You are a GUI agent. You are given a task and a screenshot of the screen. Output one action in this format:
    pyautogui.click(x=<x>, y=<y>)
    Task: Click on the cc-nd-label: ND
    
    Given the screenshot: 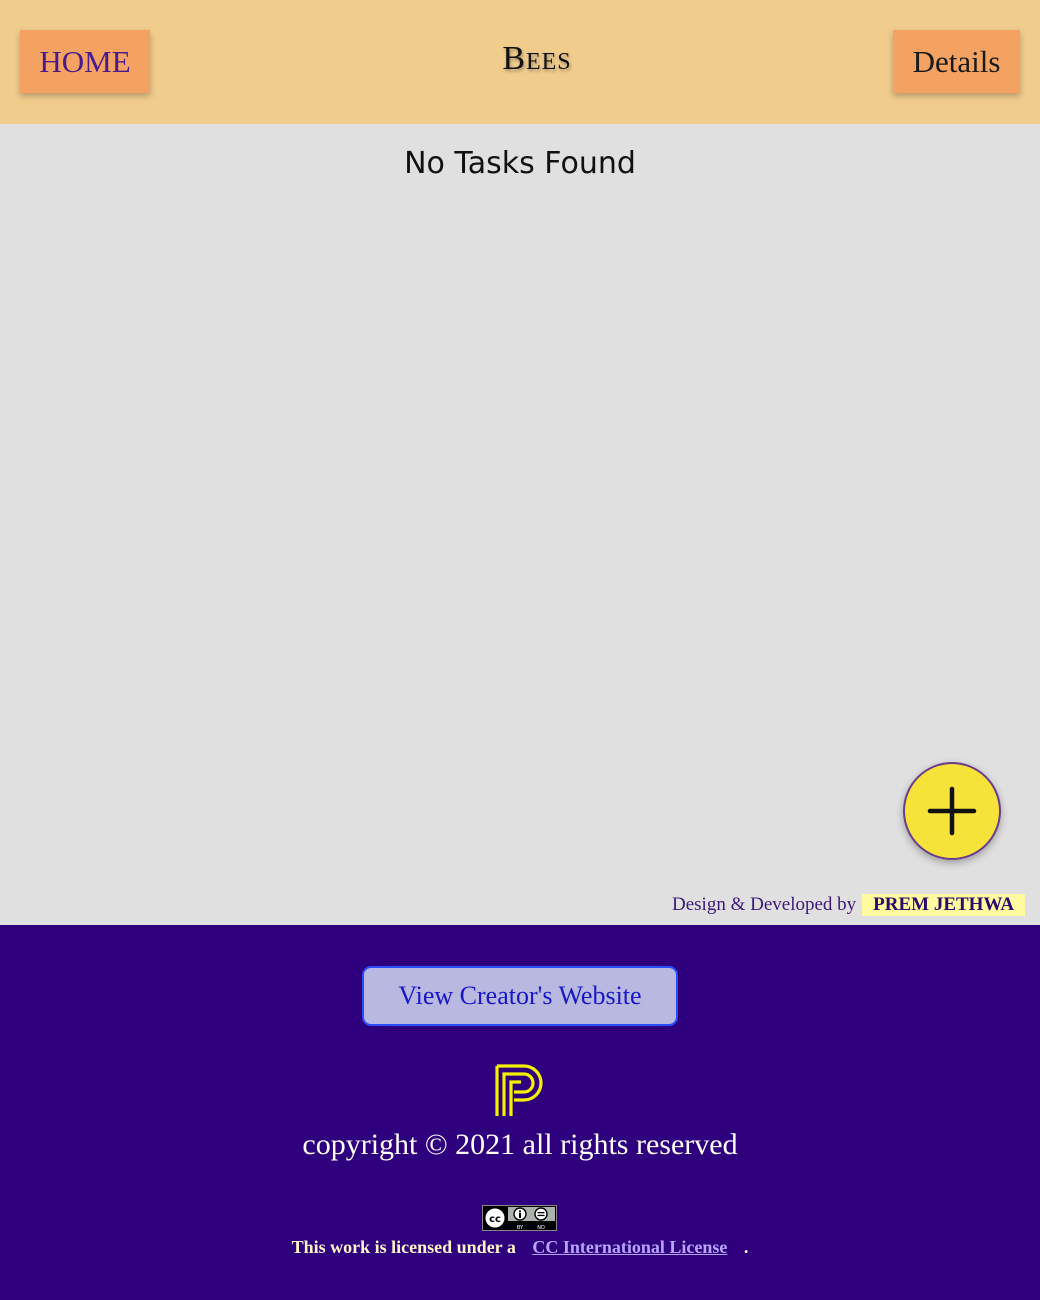 What is the action you would take?
    pyautogui.click(x=541, y=1228)
    